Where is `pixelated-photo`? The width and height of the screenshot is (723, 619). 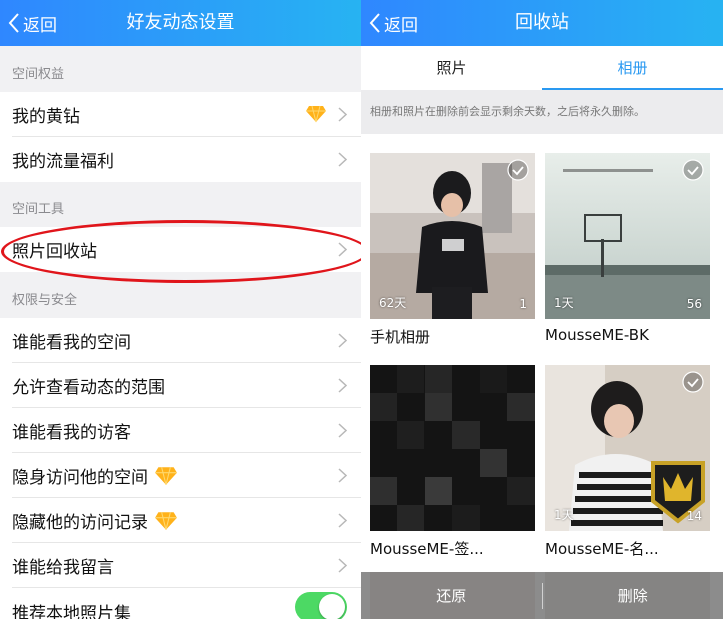
pixelated-photo is located at coordinates (452, 448).